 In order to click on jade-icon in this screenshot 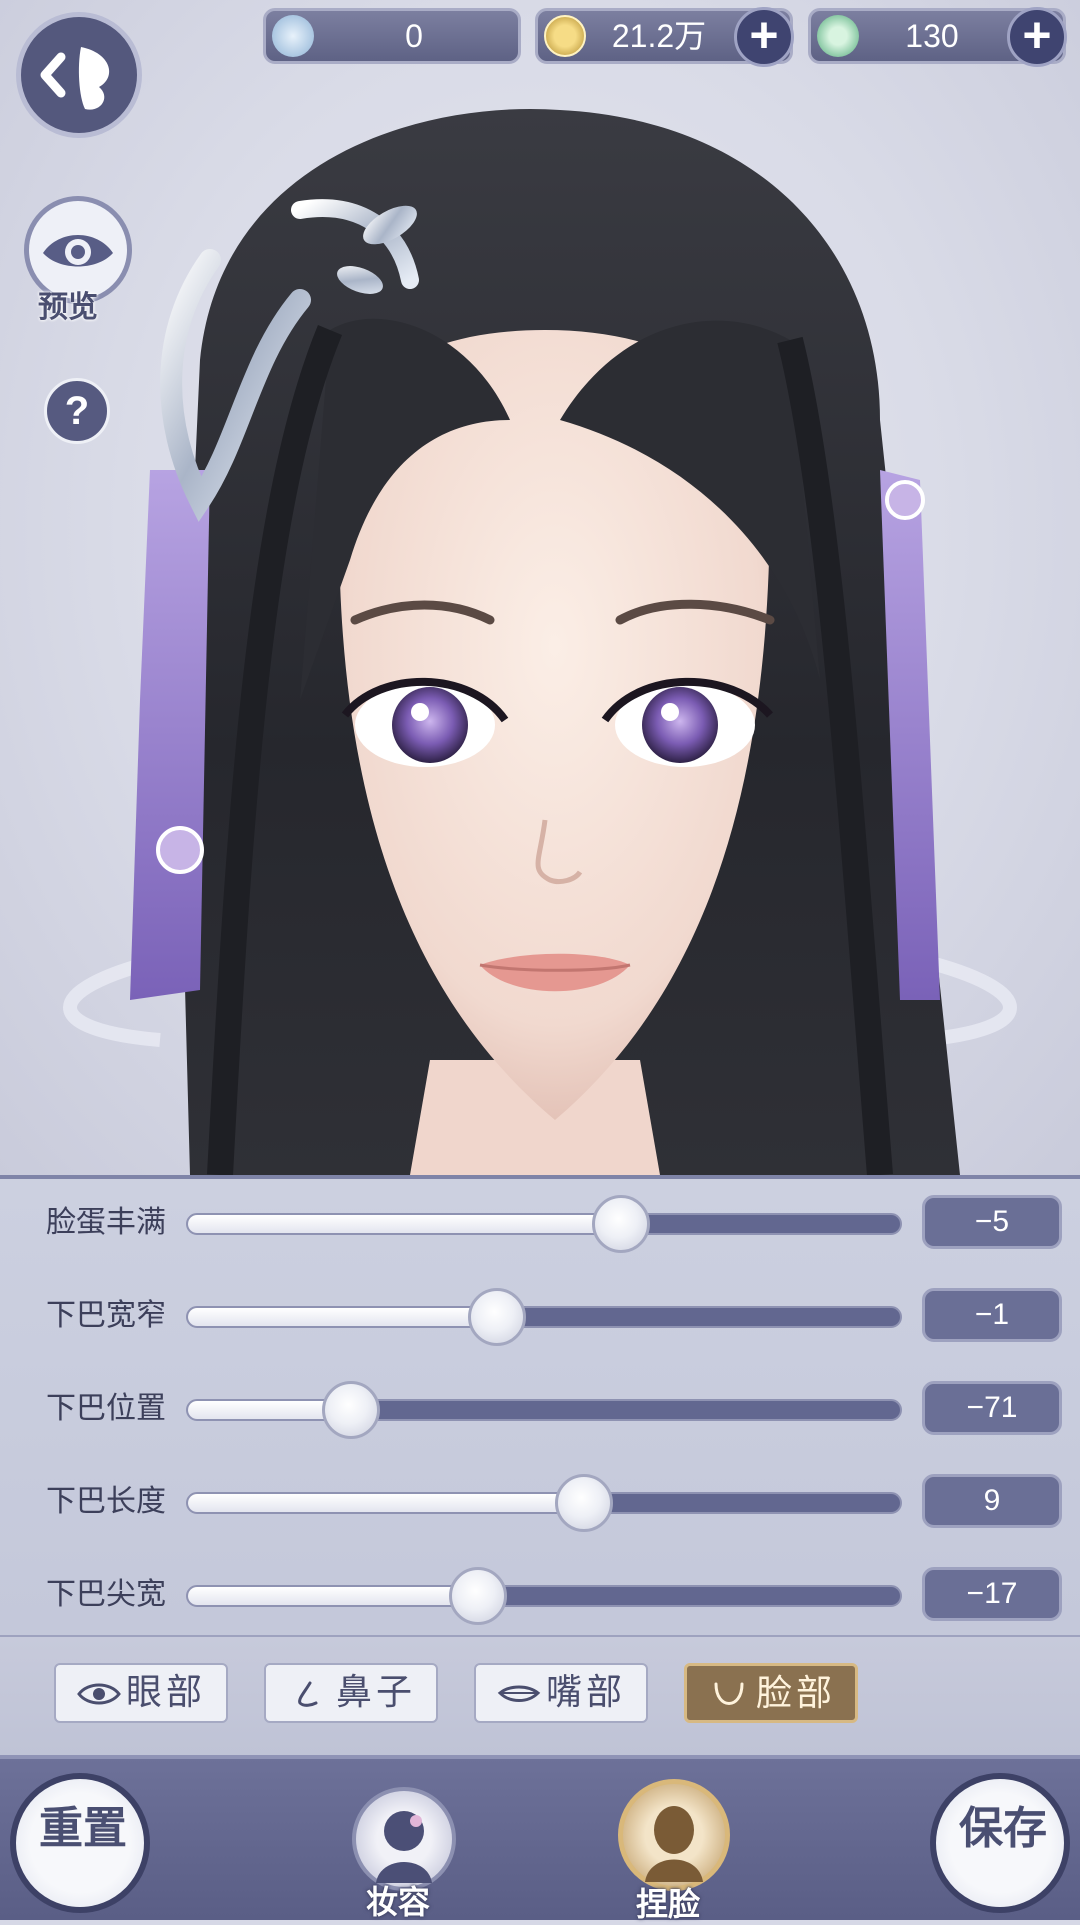, I will do `click(293, 36)`.